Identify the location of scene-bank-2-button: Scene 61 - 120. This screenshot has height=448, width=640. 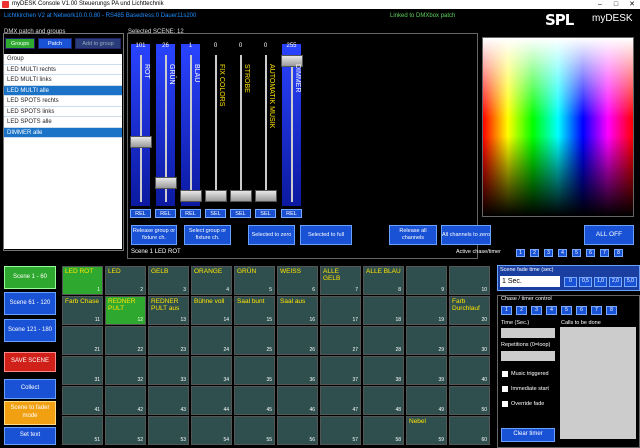
(30, 303).